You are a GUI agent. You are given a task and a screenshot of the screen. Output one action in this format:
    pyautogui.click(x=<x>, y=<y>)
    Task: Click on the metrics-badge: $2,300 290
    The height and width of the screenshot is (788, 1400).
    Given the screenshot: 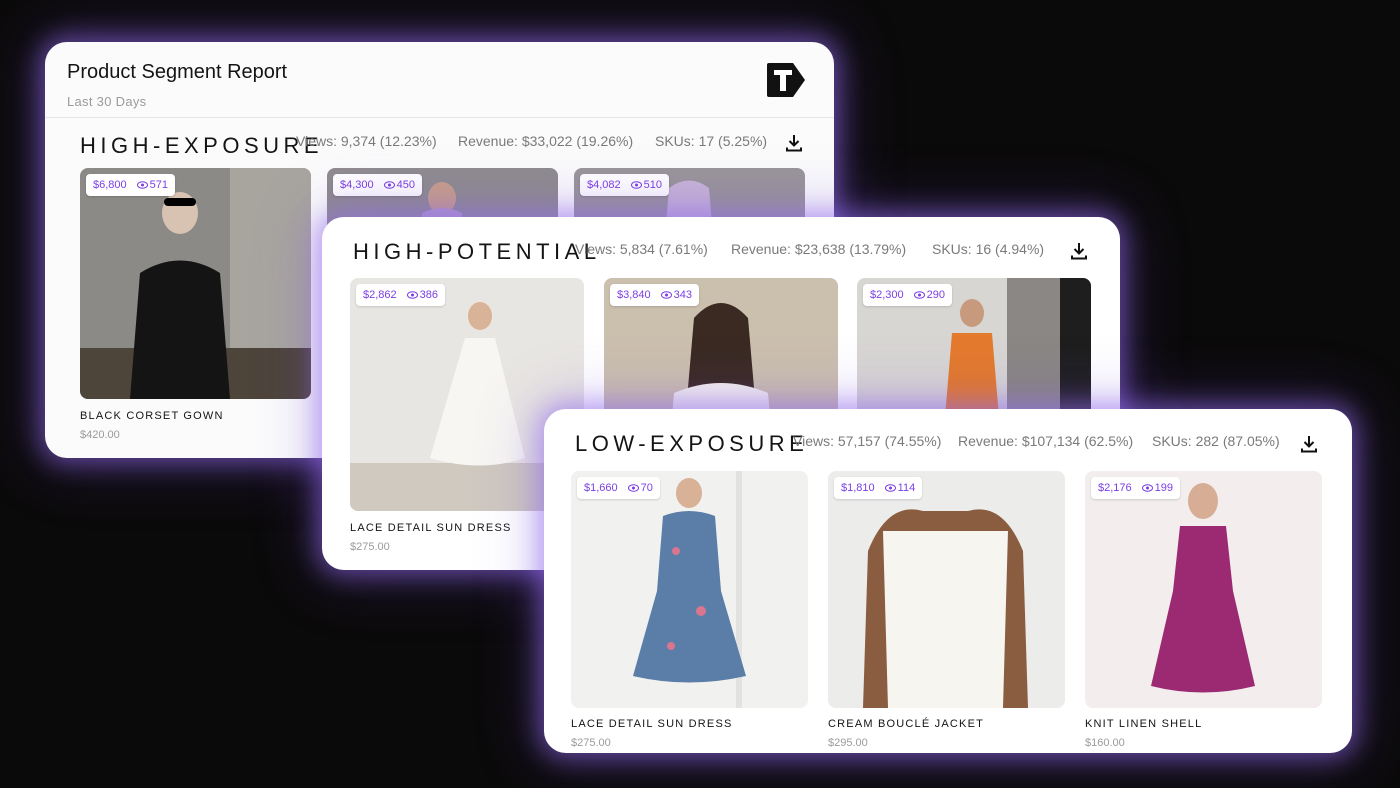 What is the action you would take?
    pyautogui.click(x=908, y=295)
    